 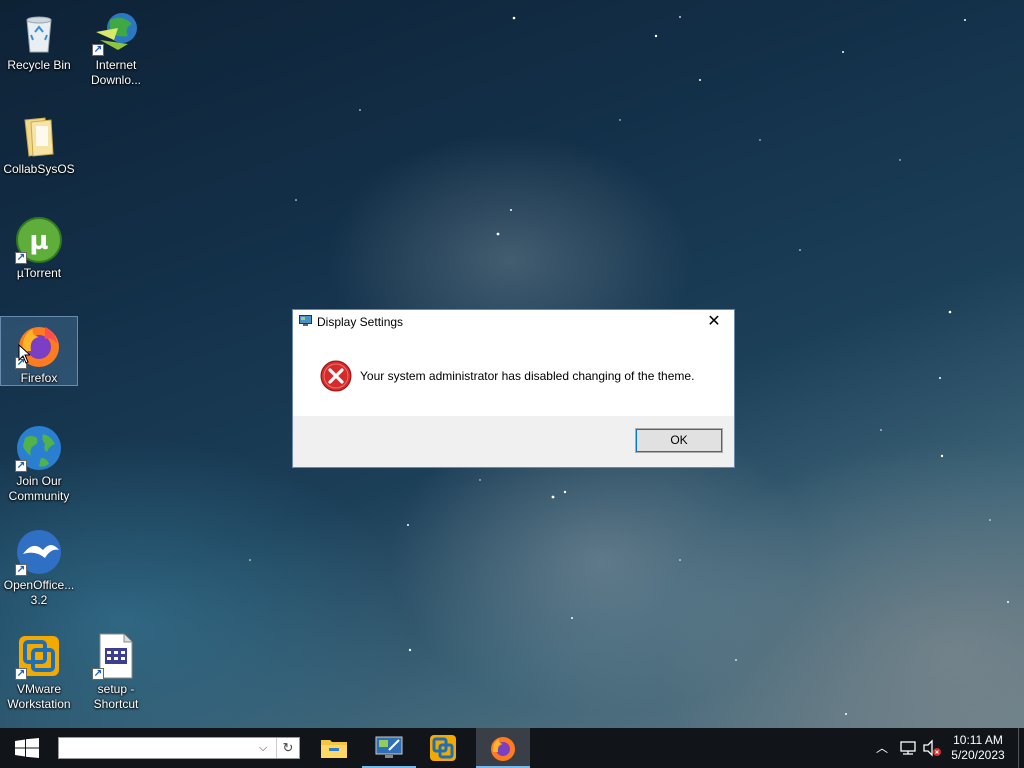 I want to click on setup-file-icon: ↗, so click(x=116, y=656).